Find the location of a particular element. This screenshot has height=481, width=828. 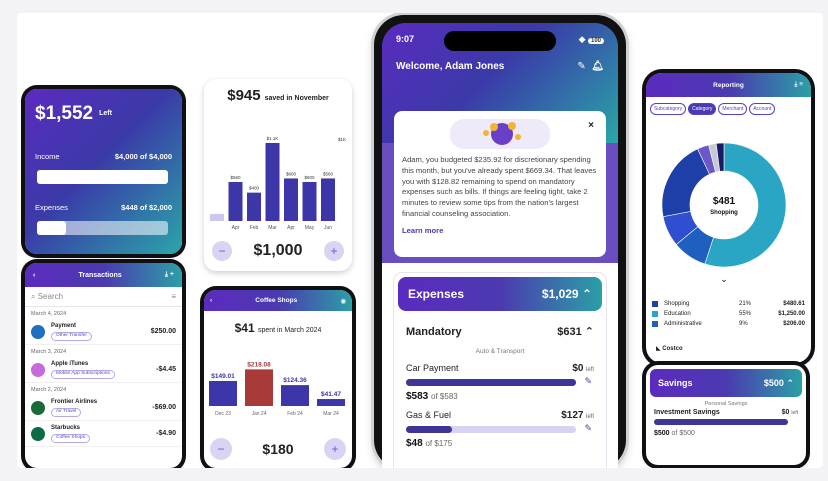

bar-value-label: $149.01 is located at coordinates (223, 376).